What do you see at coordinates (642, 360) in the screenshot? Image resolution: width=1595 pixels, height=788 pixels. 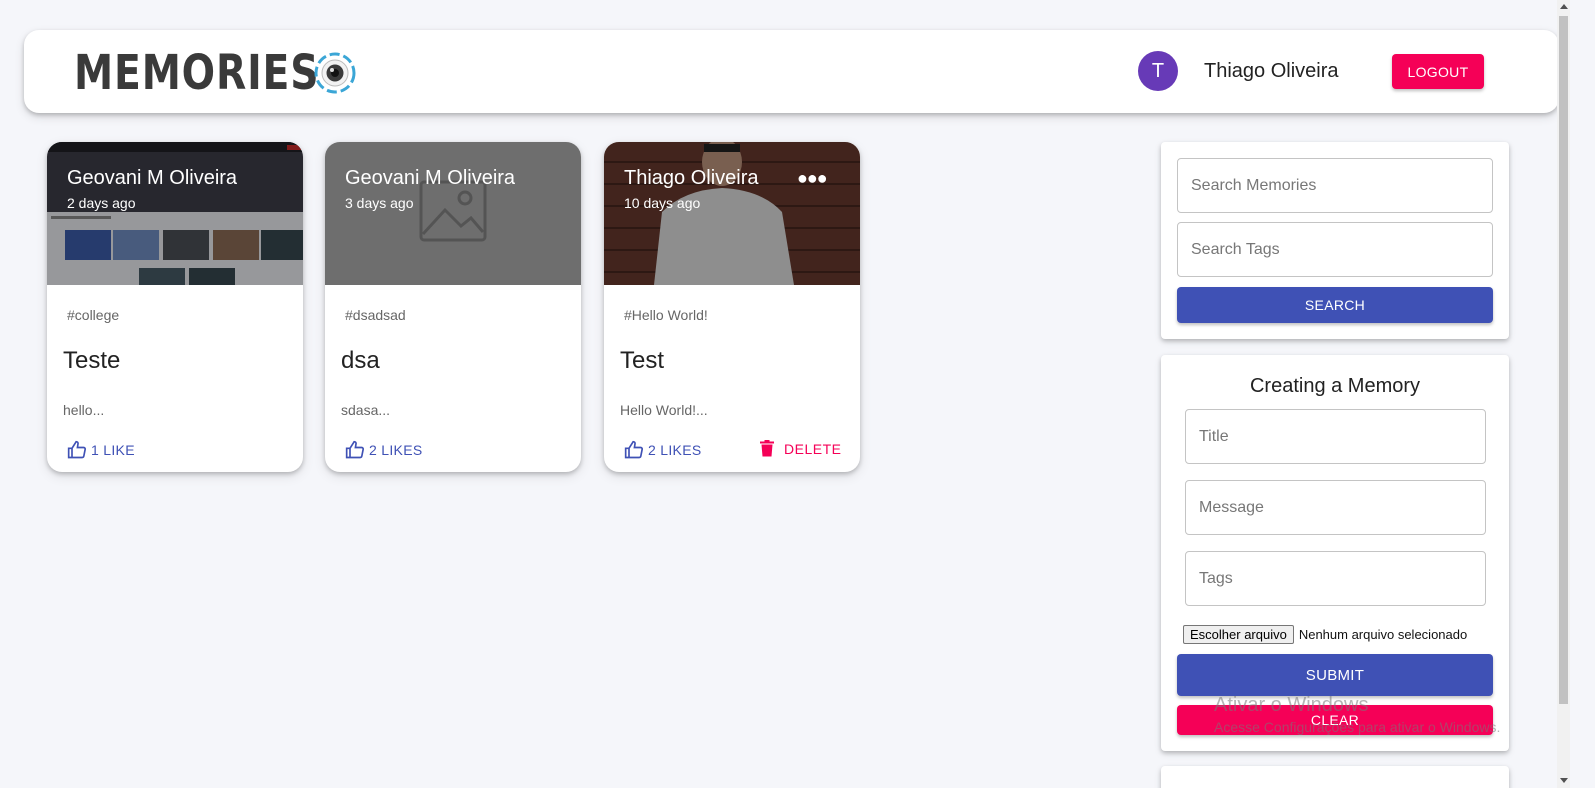 I see `post-title: Test` at bounding box center [642, 360].